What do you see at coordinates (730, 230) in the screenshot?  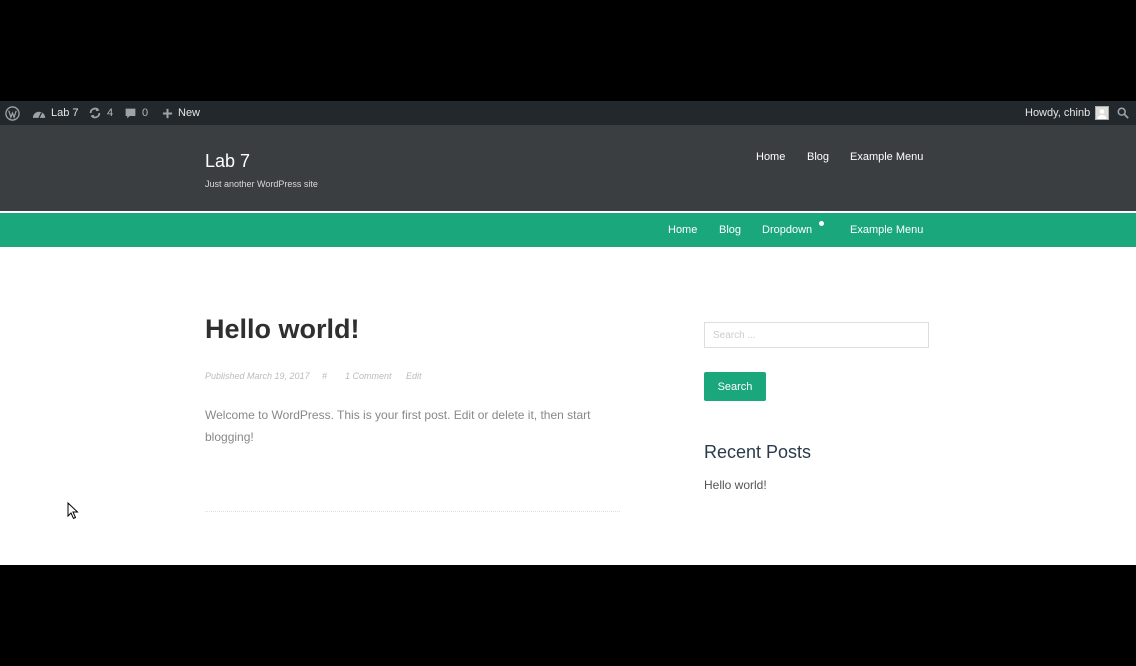 I see `nav-blog: Blog` at bounding box center [730, 230].